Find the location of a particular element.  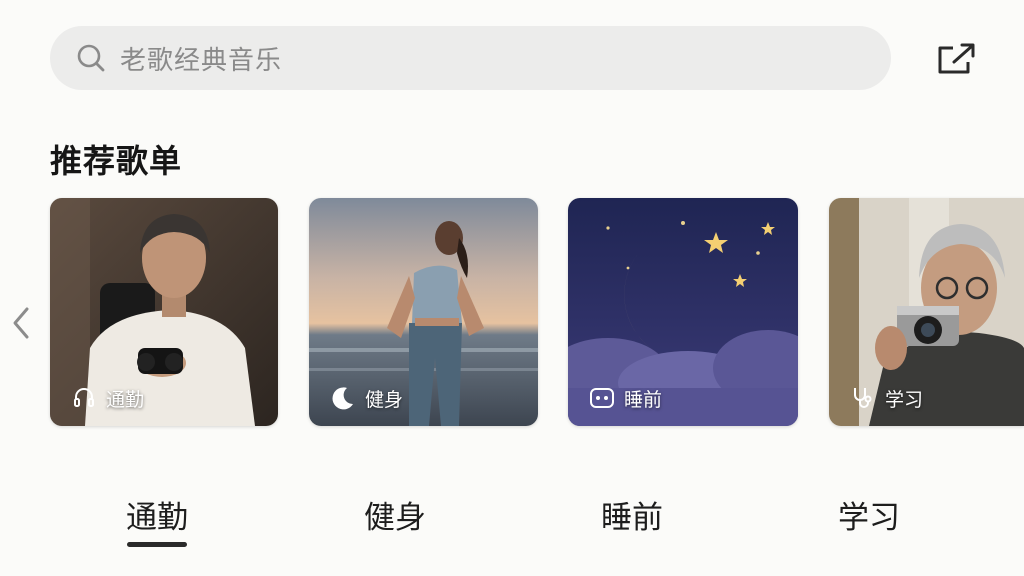

tab-fitness: 健身 is located at coordinates (395, 514).